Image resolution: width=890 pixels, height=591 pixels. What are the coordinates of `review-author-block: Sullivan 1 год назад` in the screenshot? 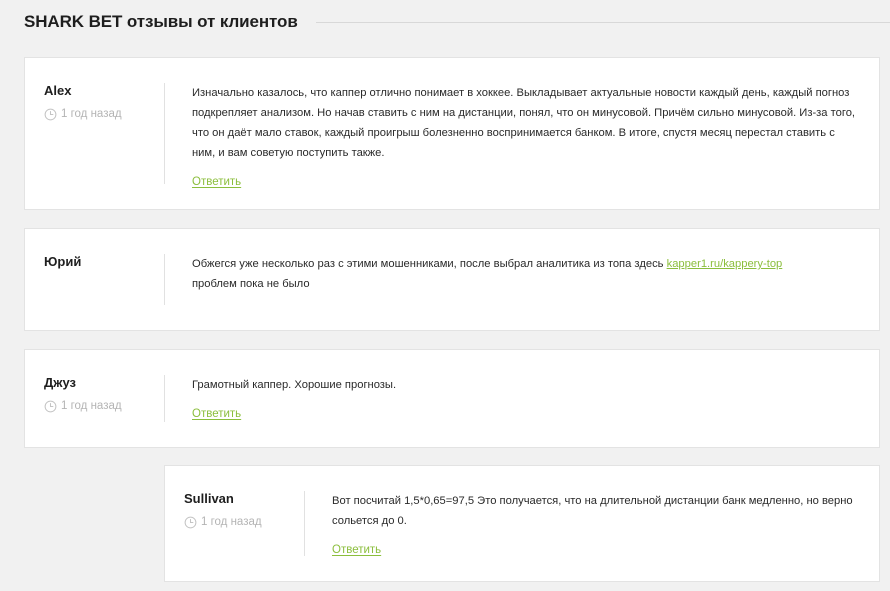 It's located at (239, 510).